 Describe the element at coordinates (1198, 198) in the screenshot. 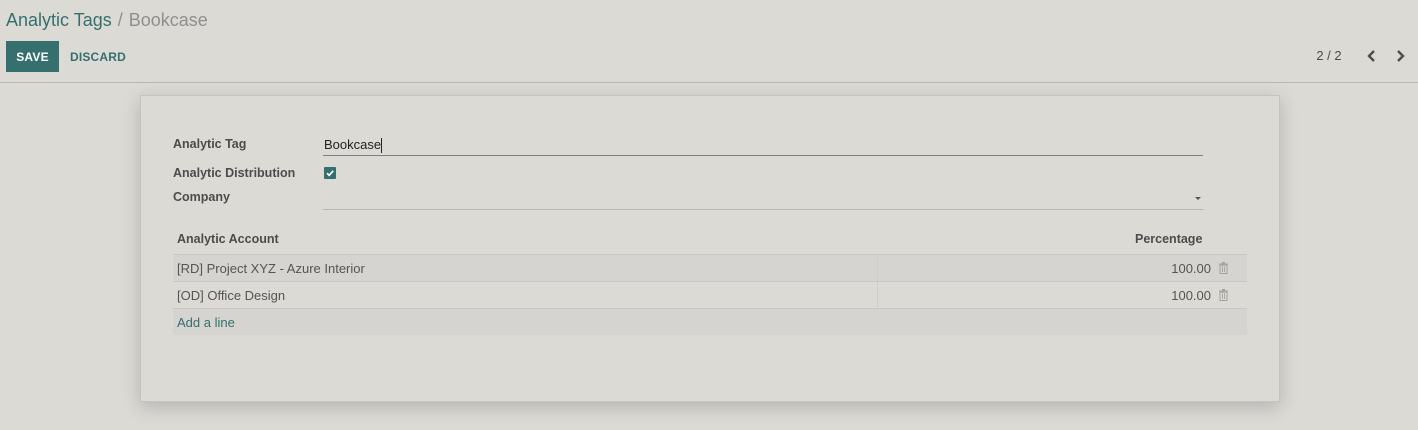

I see `caret-down-icon` at that location.